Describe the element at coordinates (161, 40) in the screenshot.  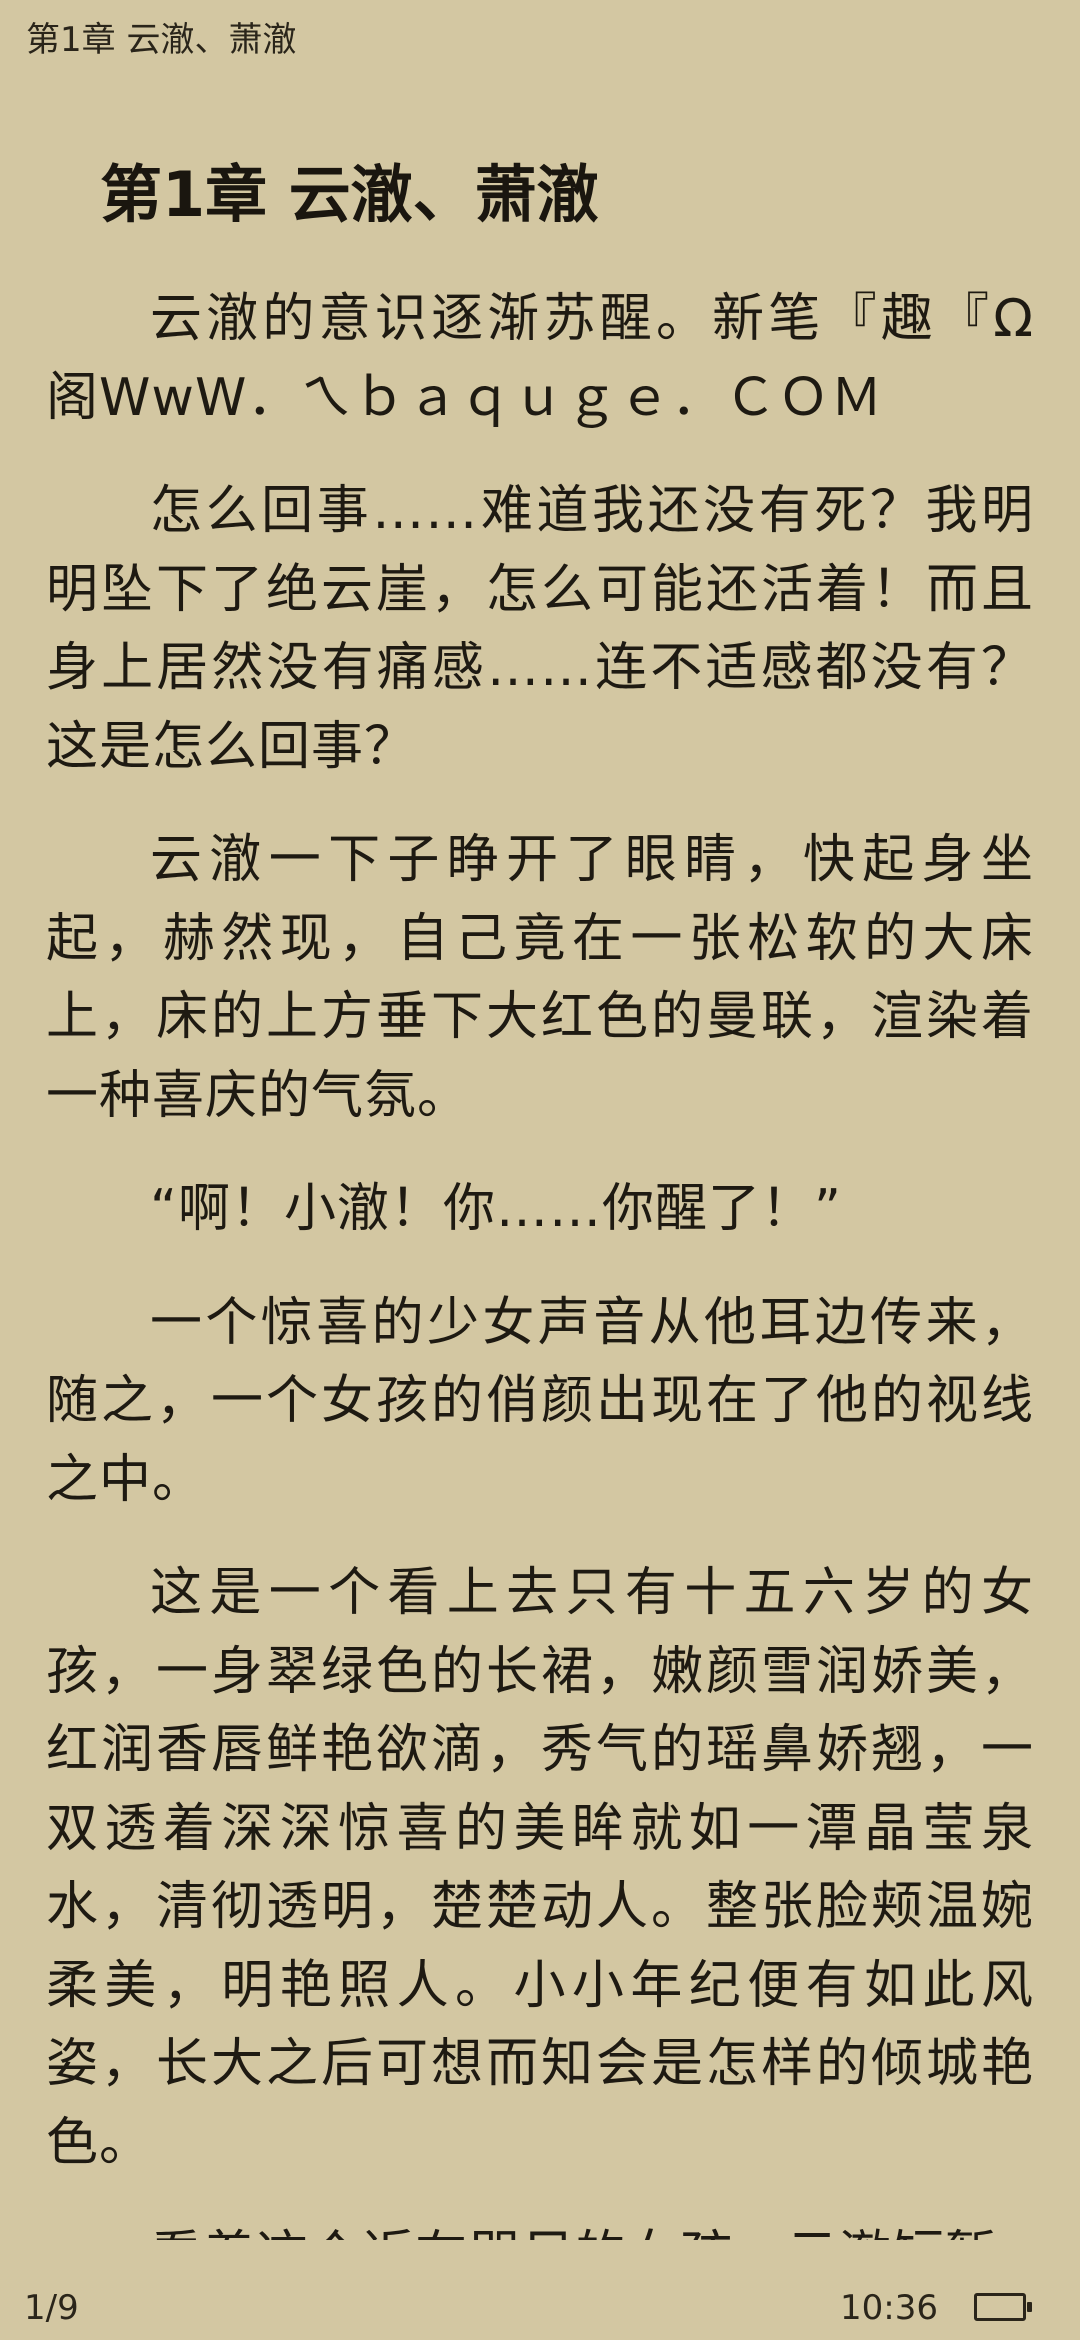
I see `header-chapter-title: 第1章 云澈、萧澈` at that location.